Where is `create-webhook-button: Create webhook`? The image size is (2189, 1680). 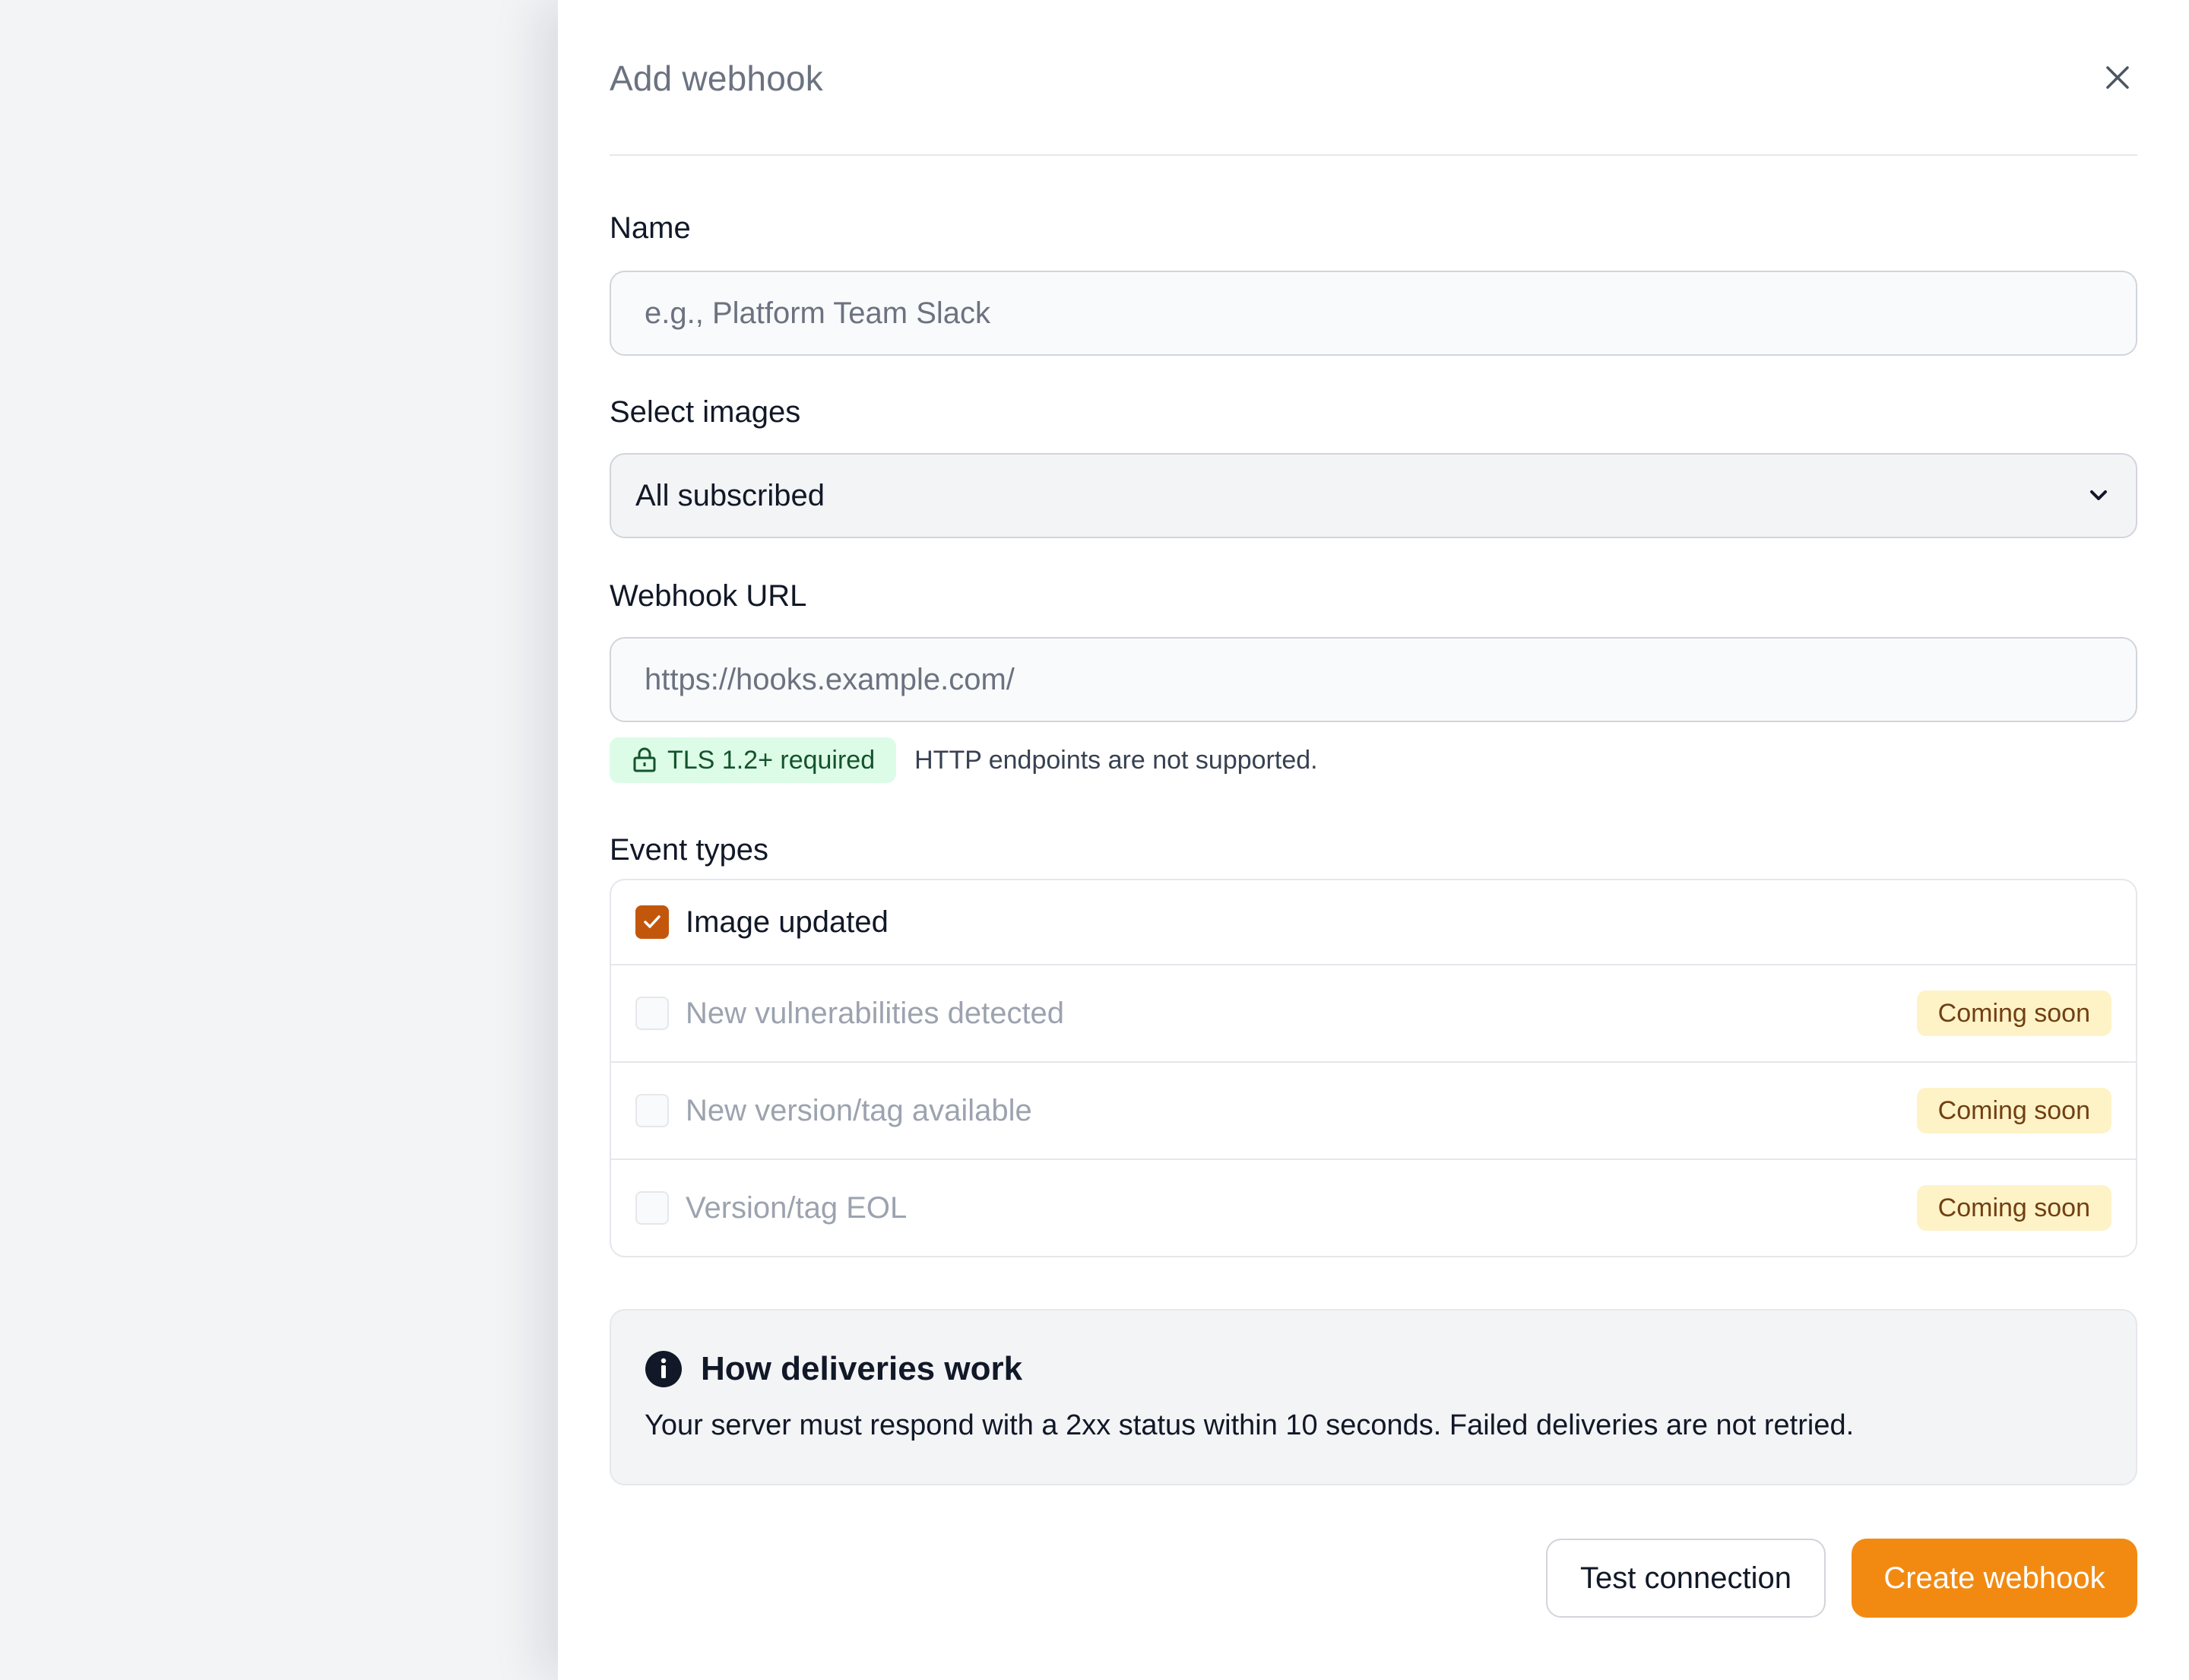
create-webhook-button: Create webhook is located at coordinates (1994, 1578).